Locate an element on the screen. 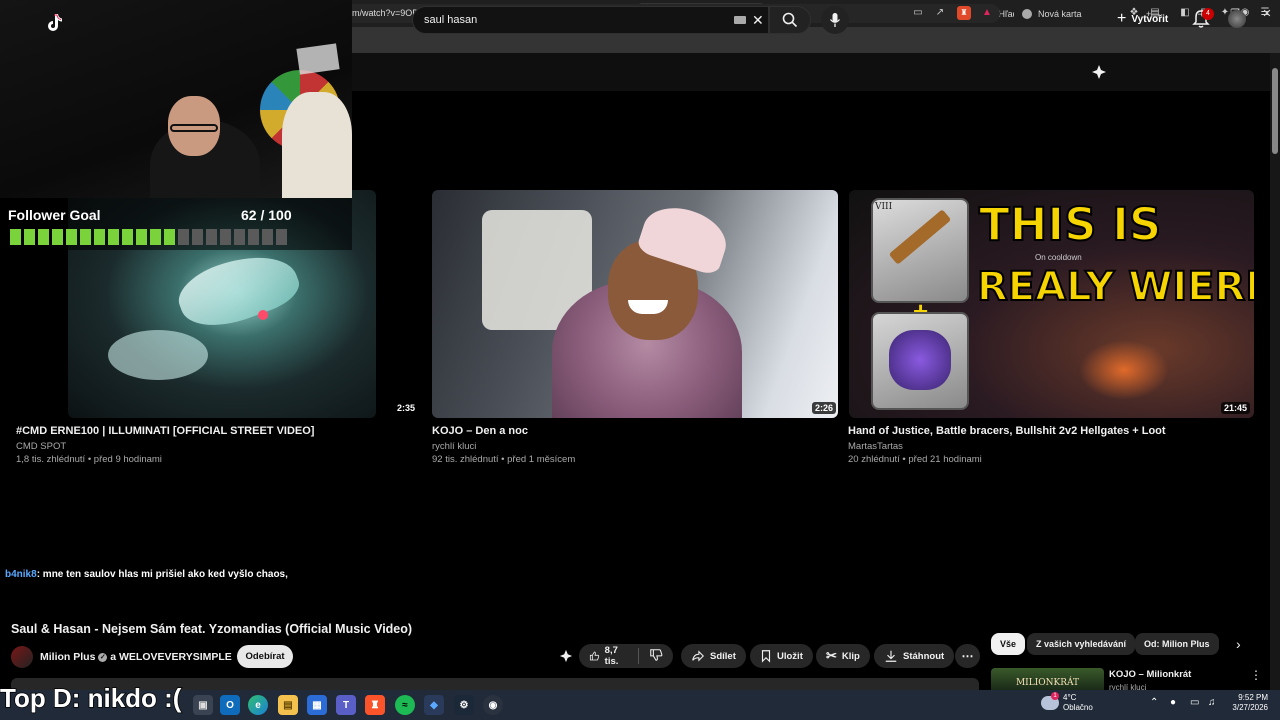  channel-avatar is located at coordinates (22, 657).